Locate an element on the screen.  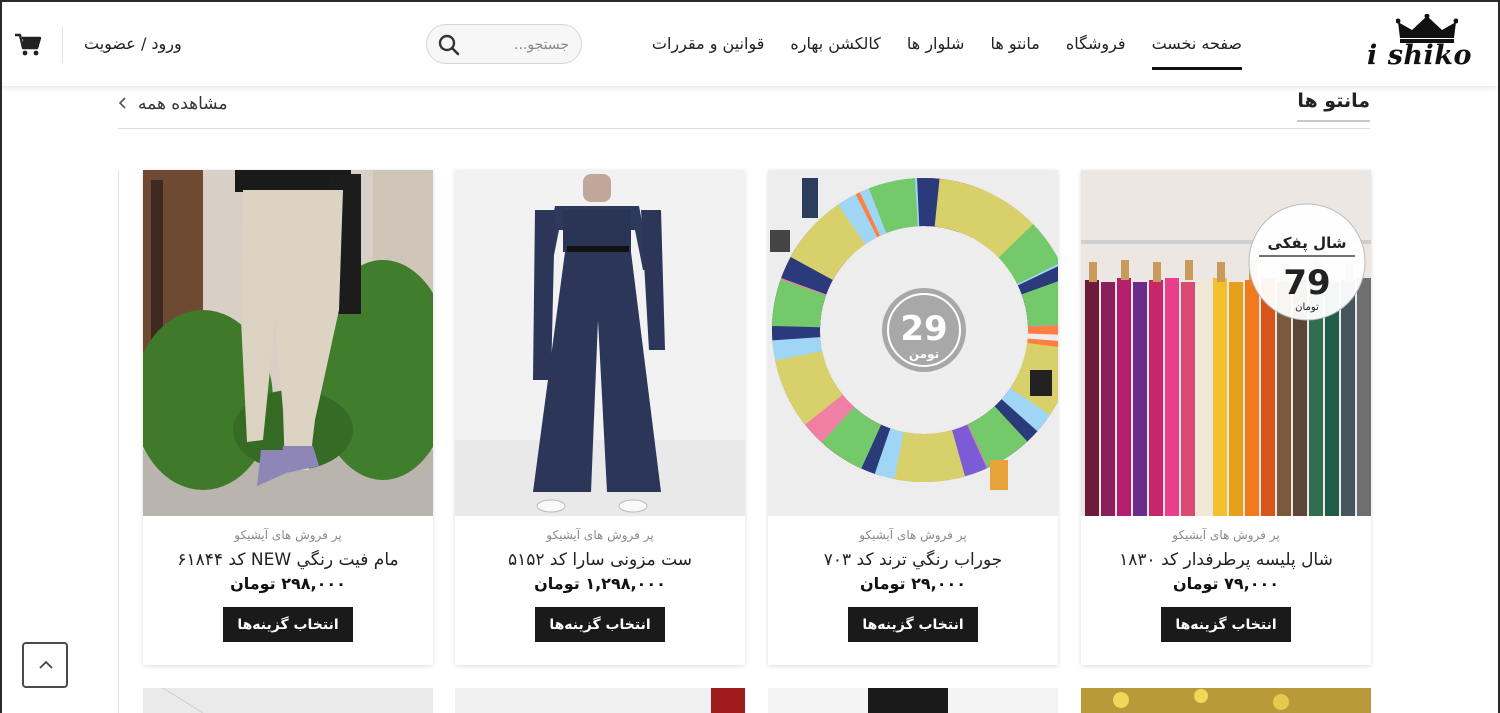
logo: i shiko is located at coordinates (1419, 44).